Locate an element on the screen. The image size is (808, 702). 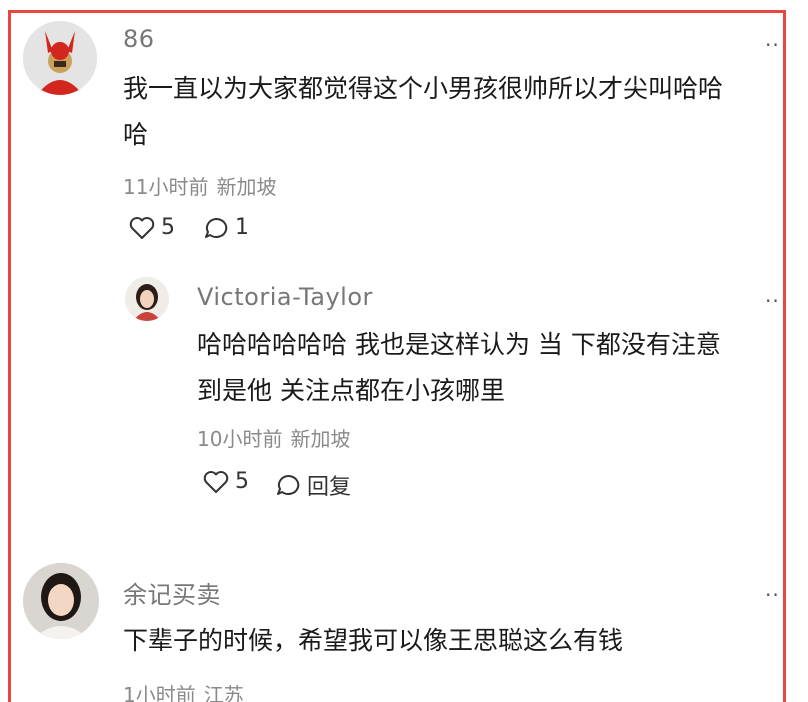
timestamp: 10小时前 is located at coordinates (240, 439).